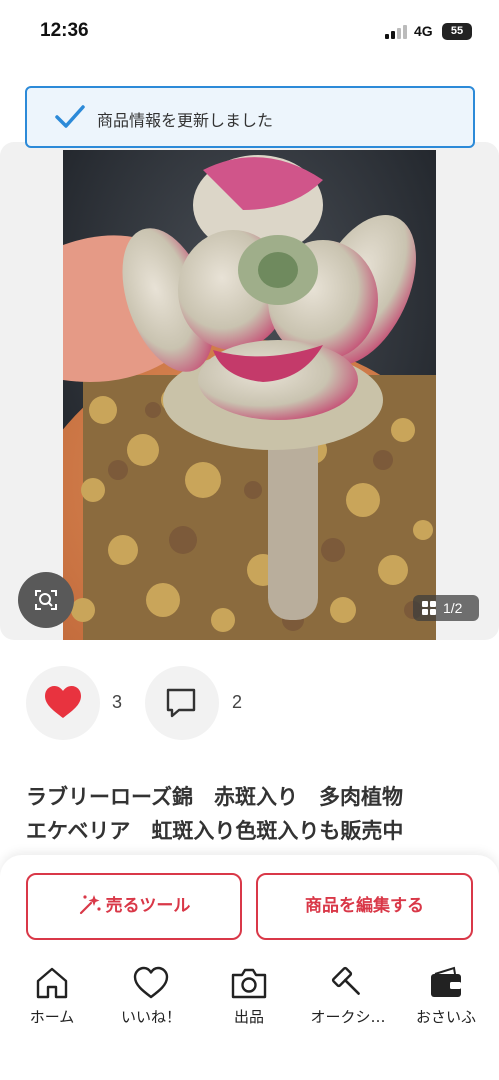 This screenshot has height=1080, width=499. I want to click on wallet-icon, so click(446, 981).